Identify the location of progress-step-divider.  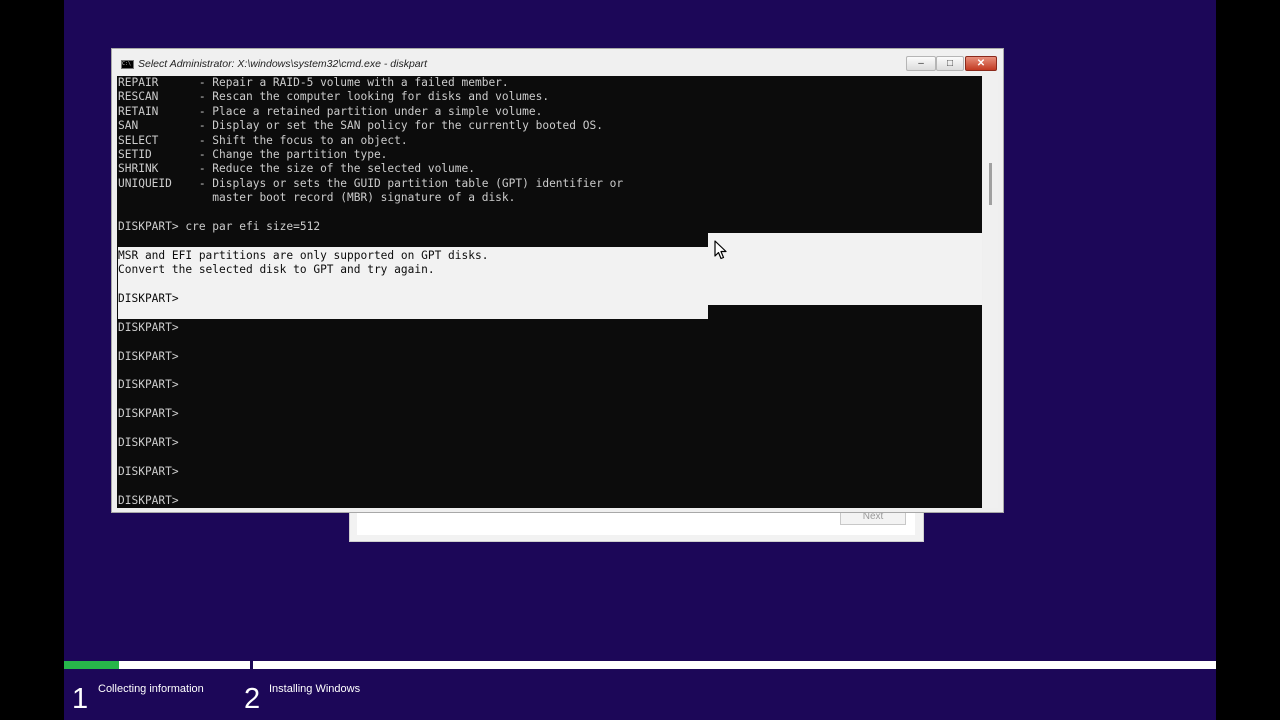
(251, 665).